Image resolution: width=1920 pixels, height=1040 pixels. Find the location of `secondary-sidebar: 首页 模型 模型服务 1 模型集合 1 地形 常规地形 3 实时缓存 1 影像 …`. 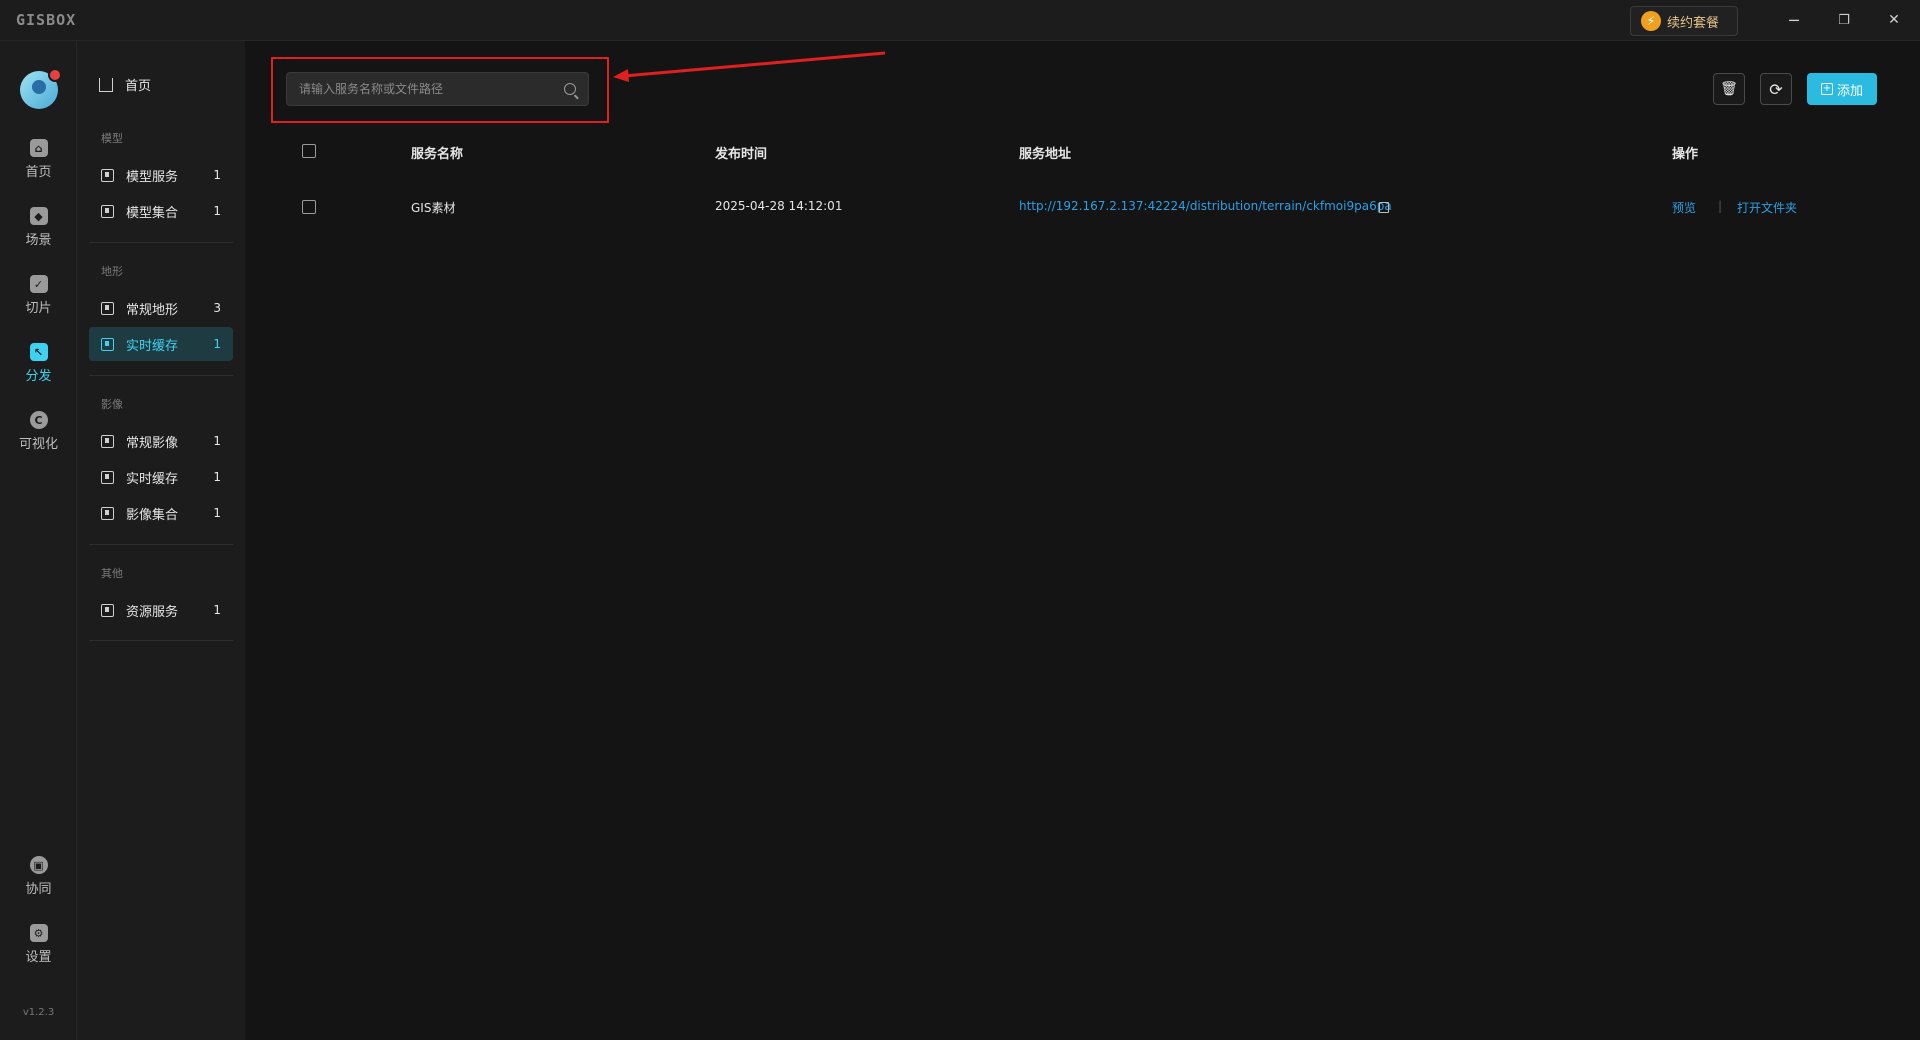

secondary-sidebar: 首页 模型 模型服务 1 模型集合 1 地形 常规地形 3 实时缓存 1 影像 … is located at coordinates (161, 540).